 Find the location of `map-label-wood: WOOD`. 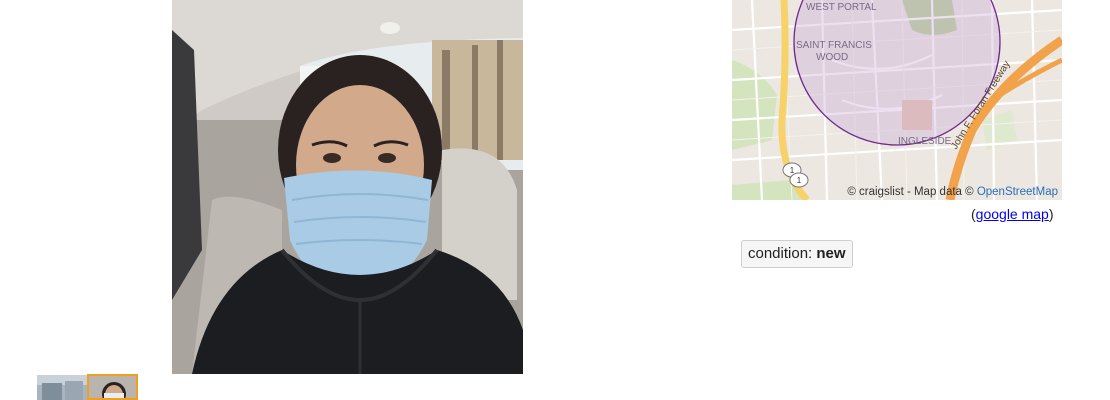

map-label-wood: WOOD is located at coordinates (832, 57).